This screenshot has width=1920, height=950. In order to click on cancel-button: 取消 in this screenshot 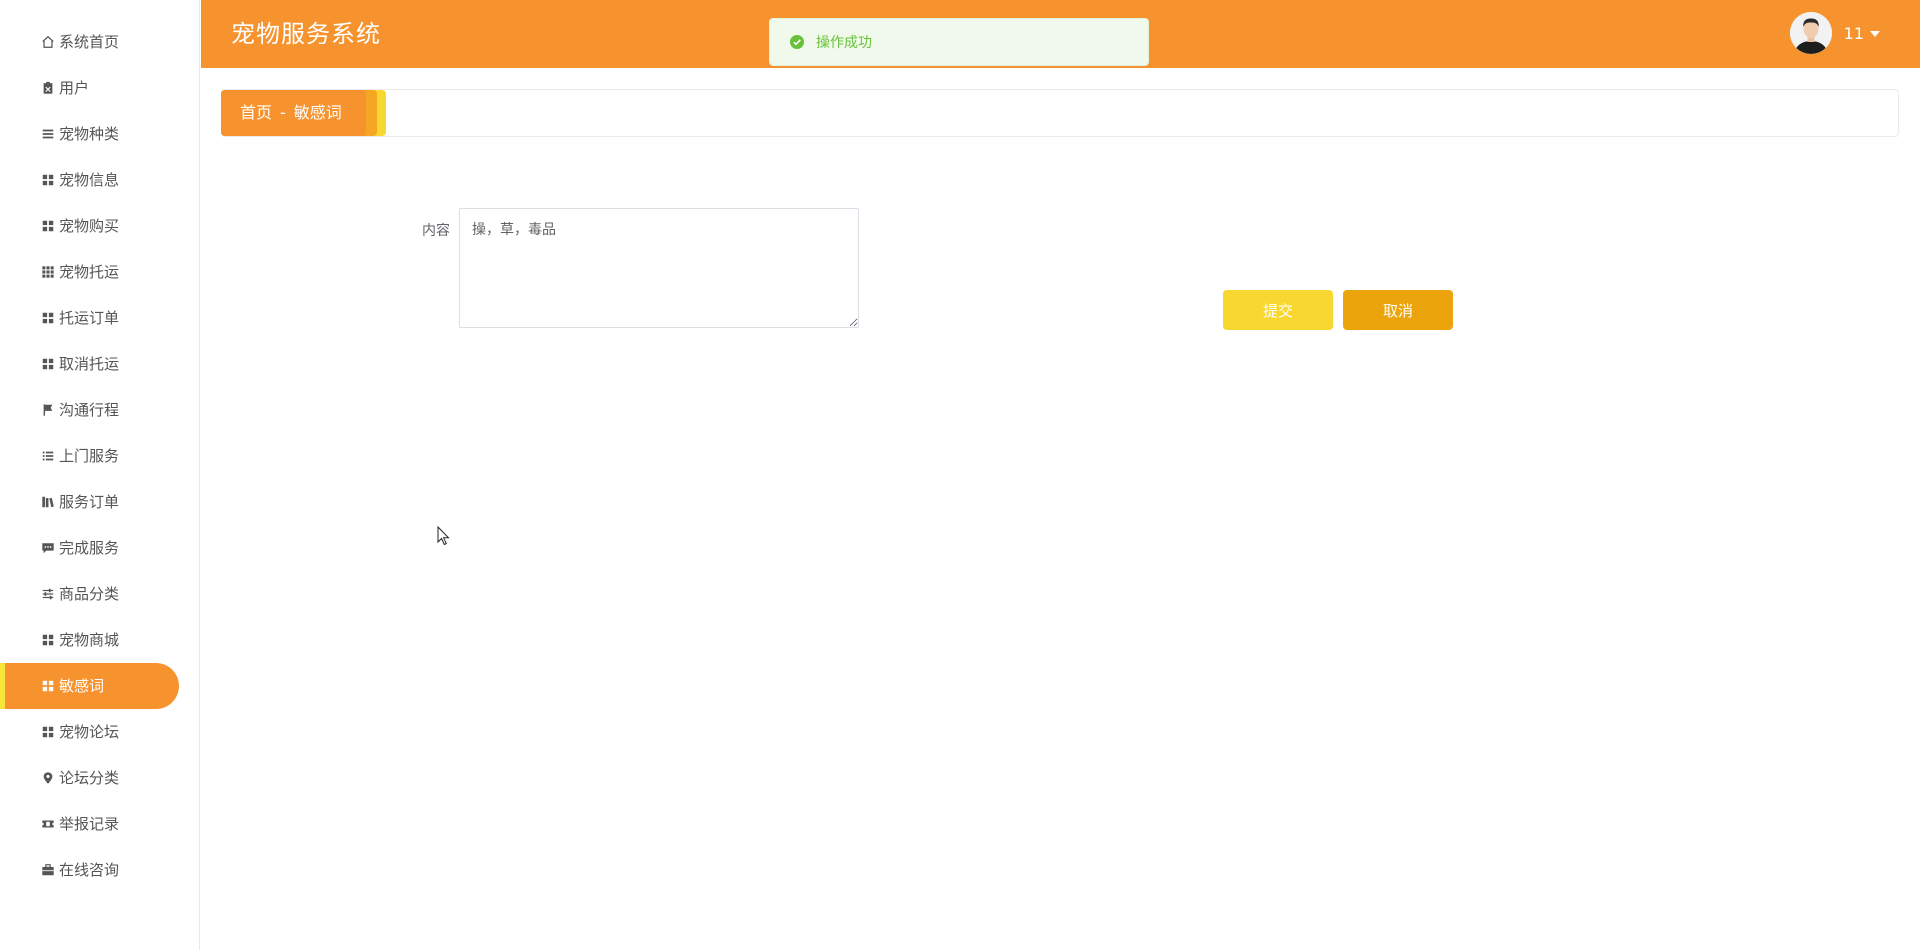, I will do `click(1398, 310)`.